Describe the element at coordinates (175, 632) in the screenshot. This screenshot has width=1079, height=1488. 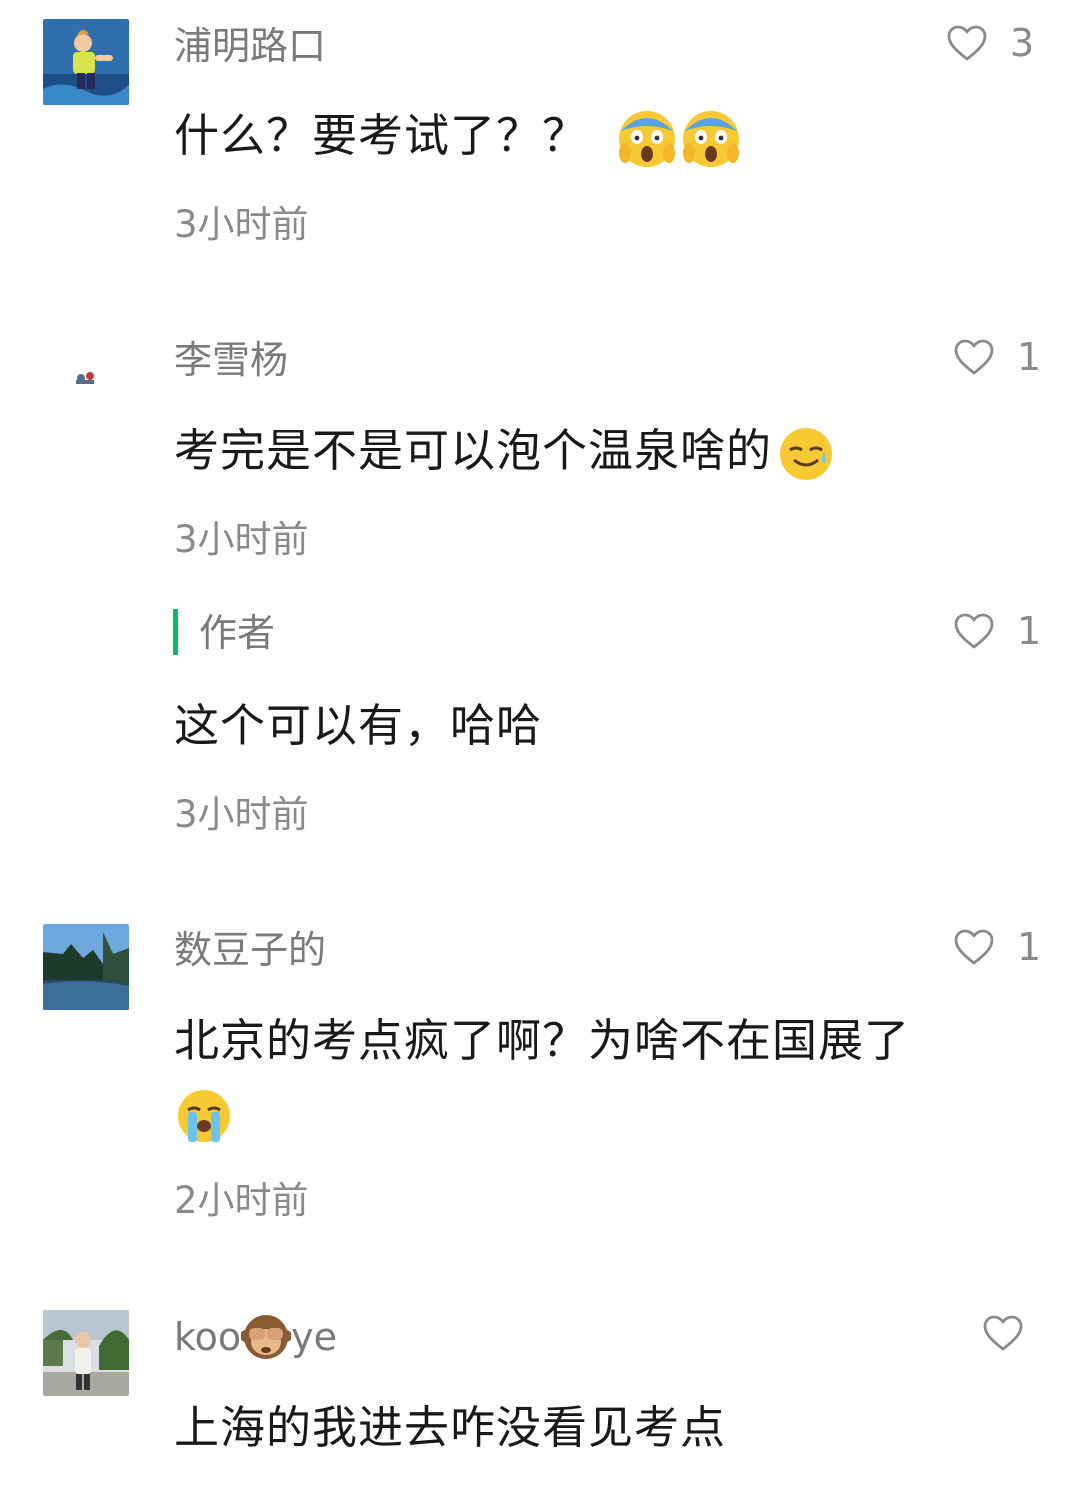
I see `author-reply-marker` at that location.